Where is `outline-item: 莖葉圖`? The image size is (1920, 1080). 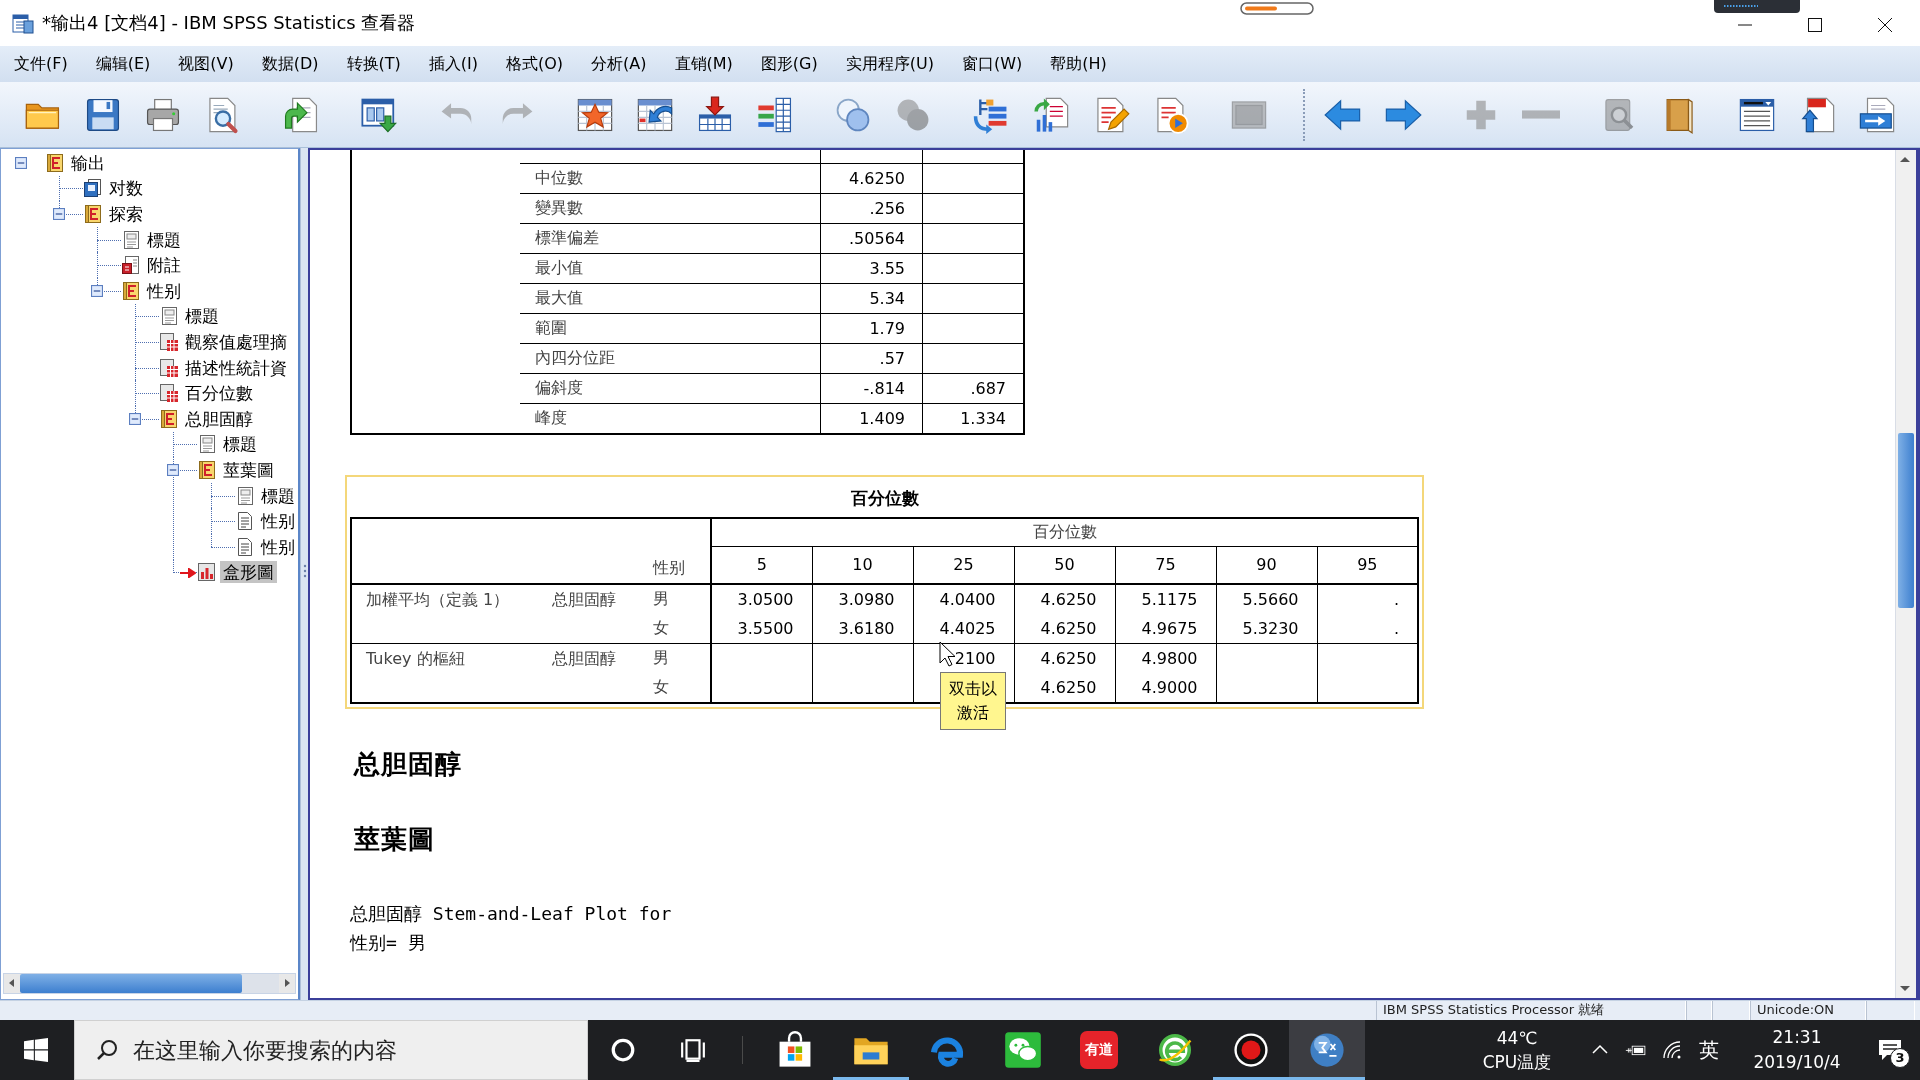
outline-item: 莖葉圖 is located at coordinates (248, 469).